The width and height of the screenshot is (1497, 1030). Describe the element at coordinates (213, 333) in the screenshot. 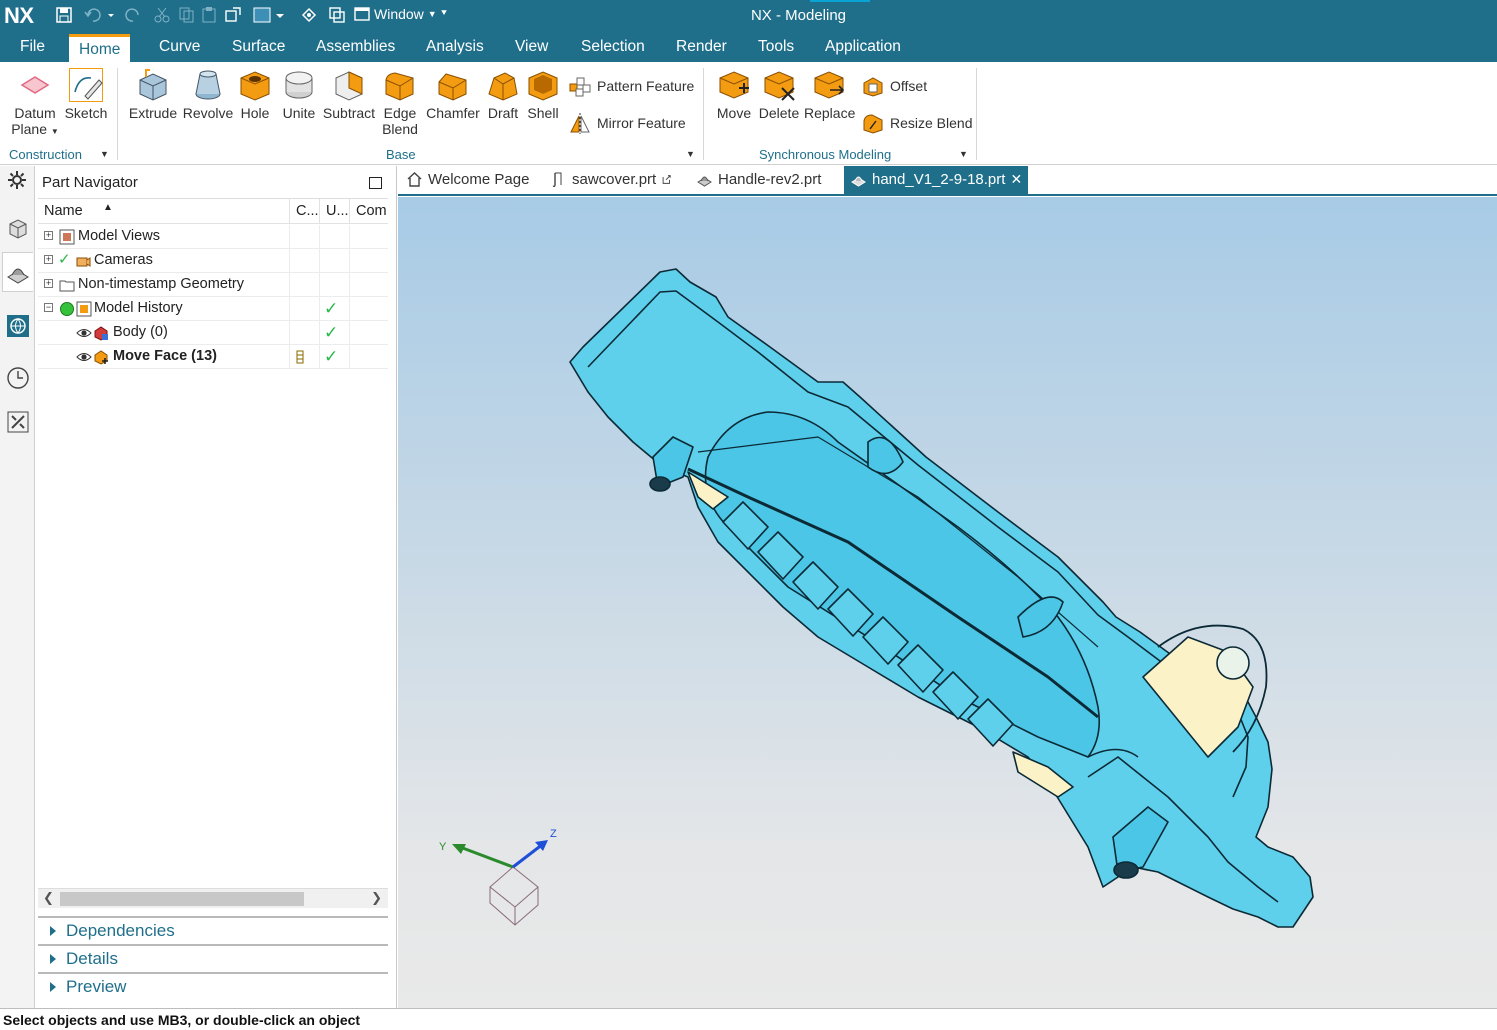

I see `tree-row-body: Body (0) ✓` at that location.